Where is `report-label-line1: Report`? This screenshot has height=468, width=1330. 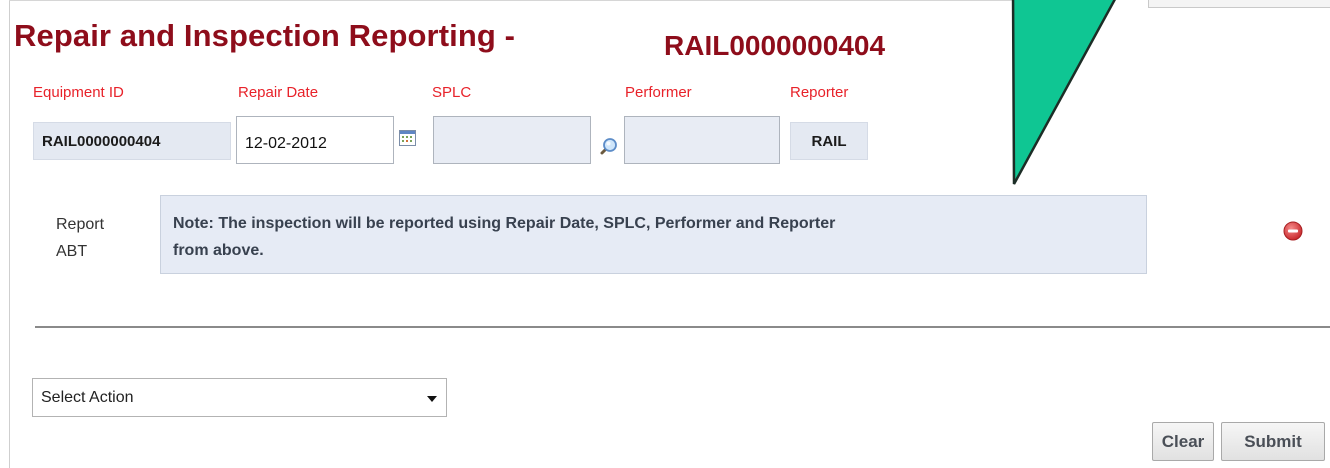 report-label-line1: Report is located at coordinates (80, 224).